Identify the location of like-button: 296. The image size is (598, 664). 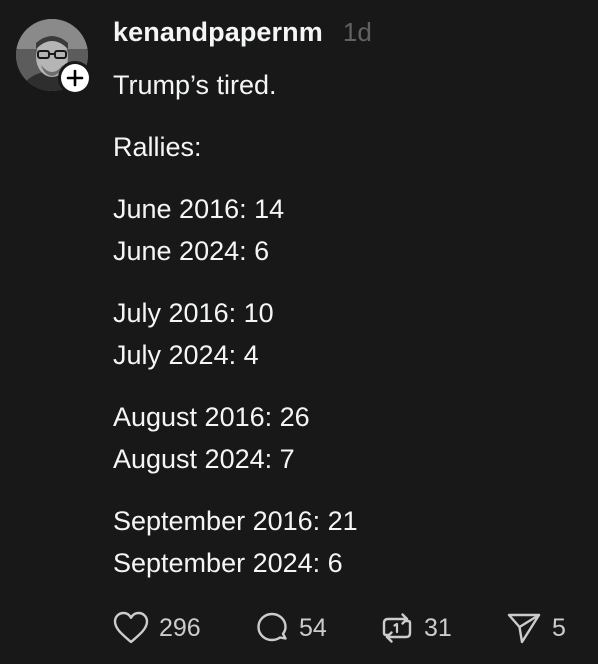
(157, 628).